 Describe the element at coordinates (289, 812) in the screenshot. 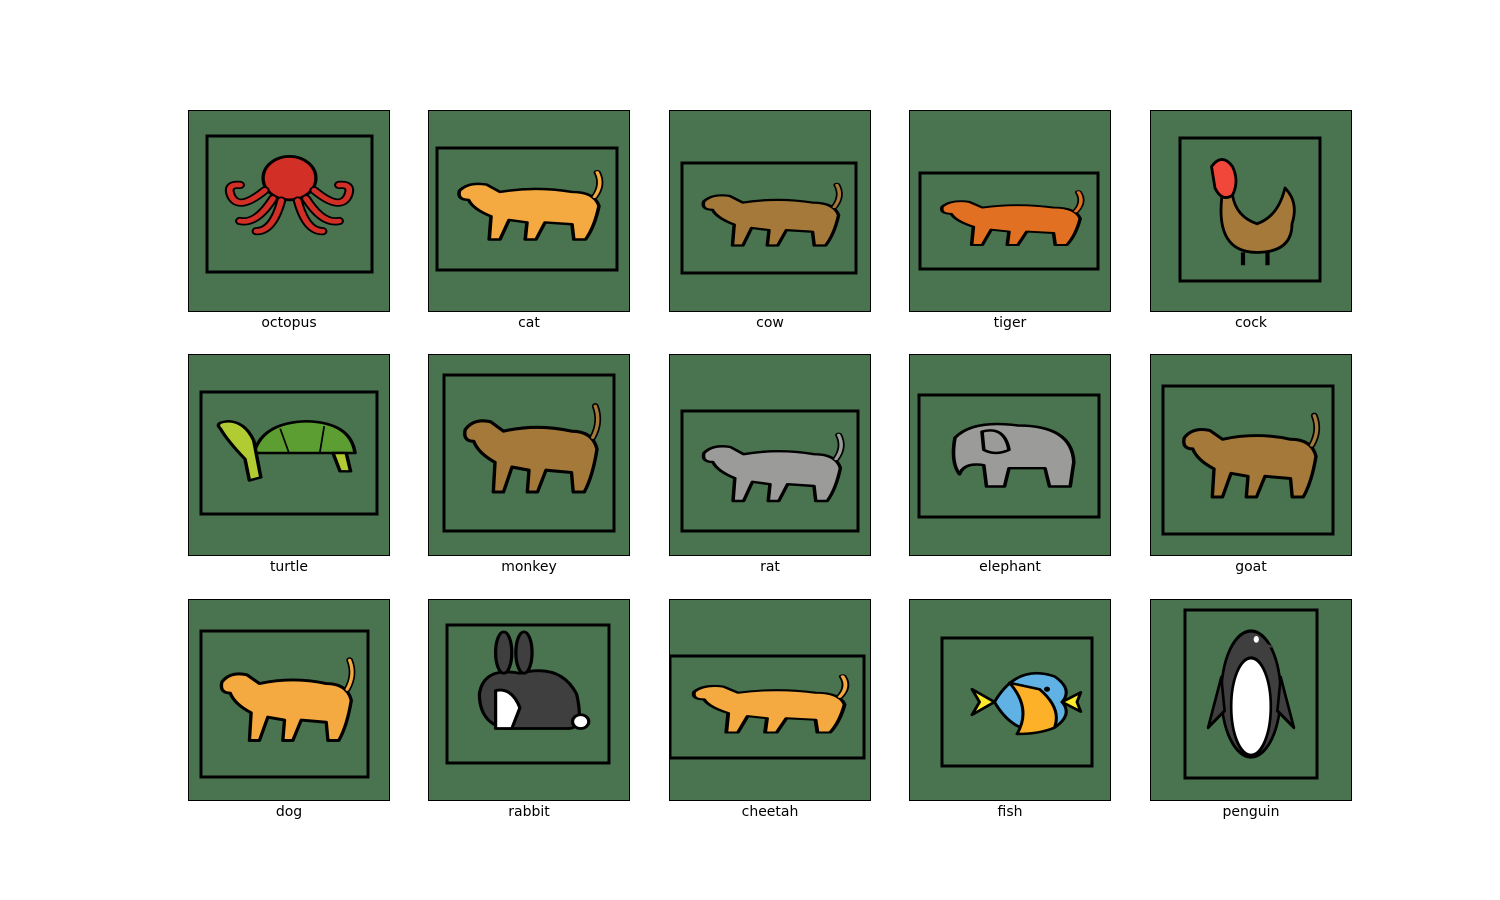

I see `caption-label: dog` at that location.